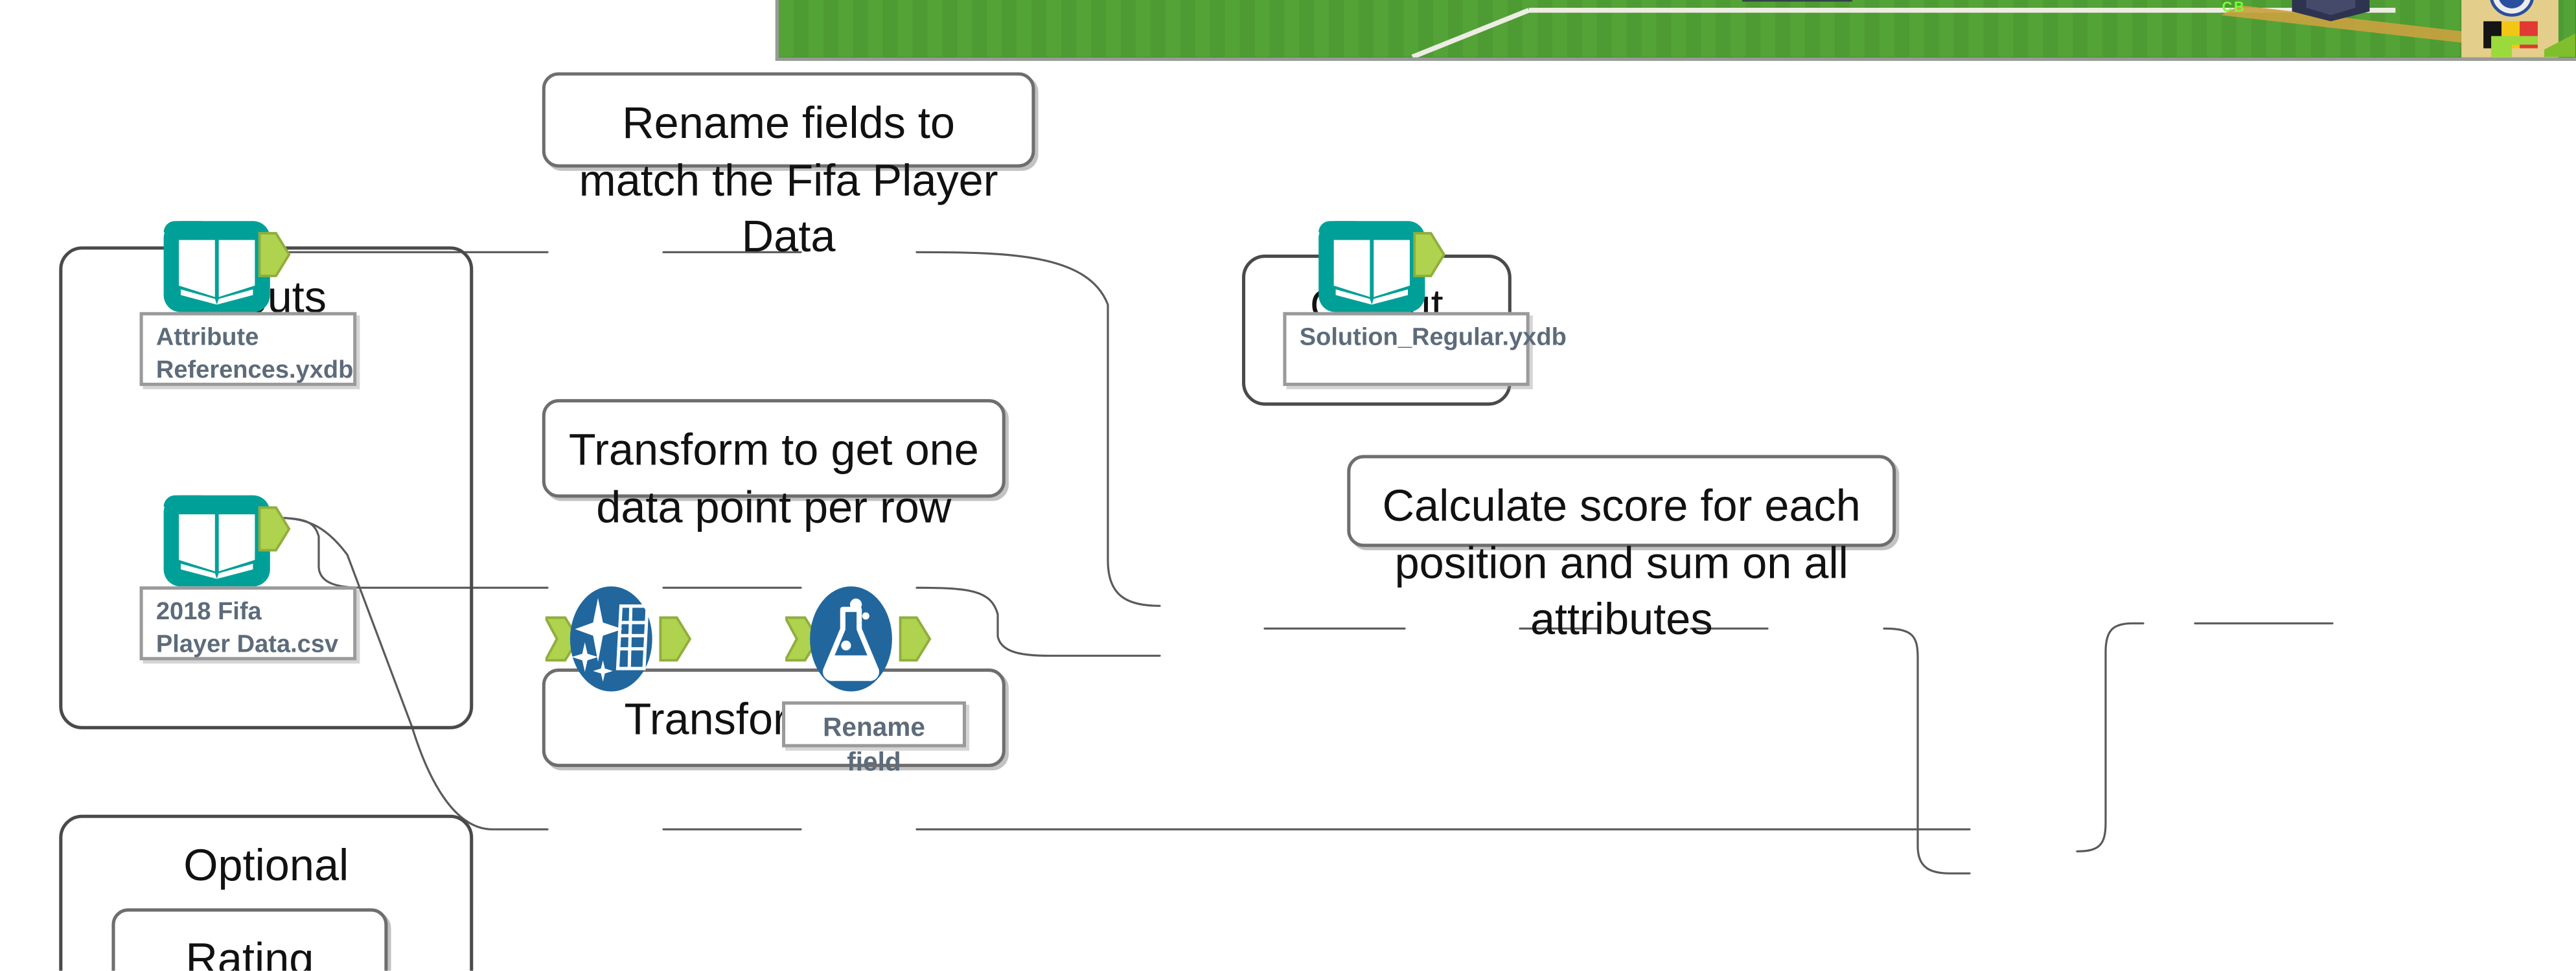 The image size is (2576, 971). I want to click on tool-input-attribute-references, so click(213, 257).